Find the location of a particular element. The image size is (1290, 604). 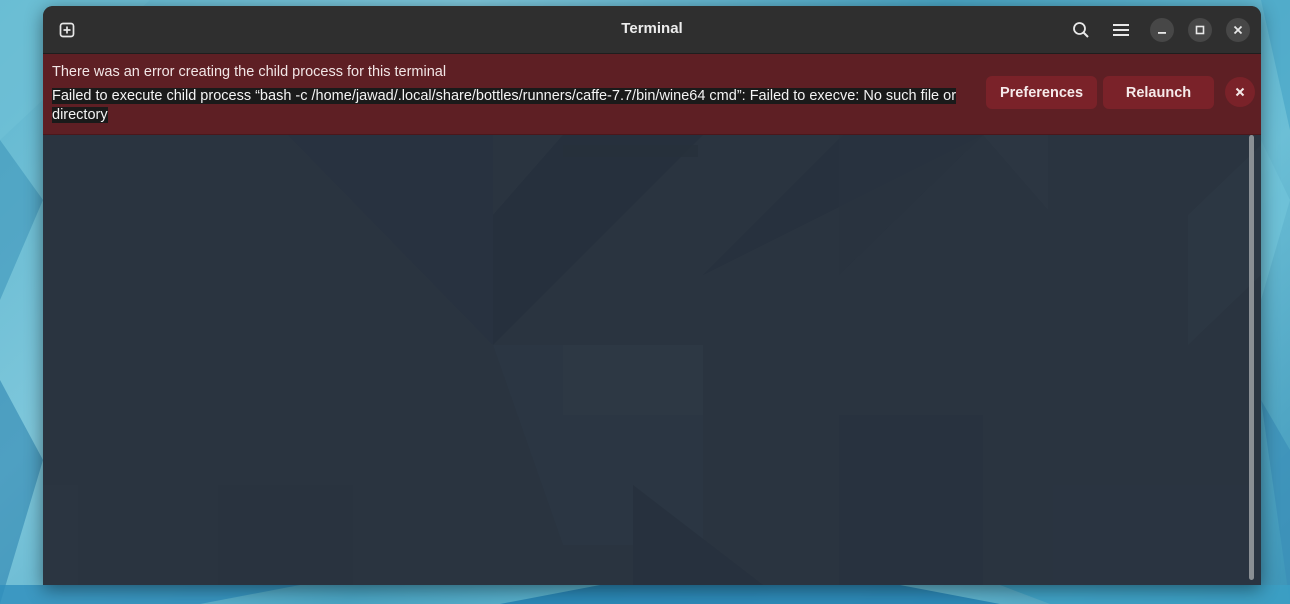

minimize-icon is located at coordinates (1162, 33).